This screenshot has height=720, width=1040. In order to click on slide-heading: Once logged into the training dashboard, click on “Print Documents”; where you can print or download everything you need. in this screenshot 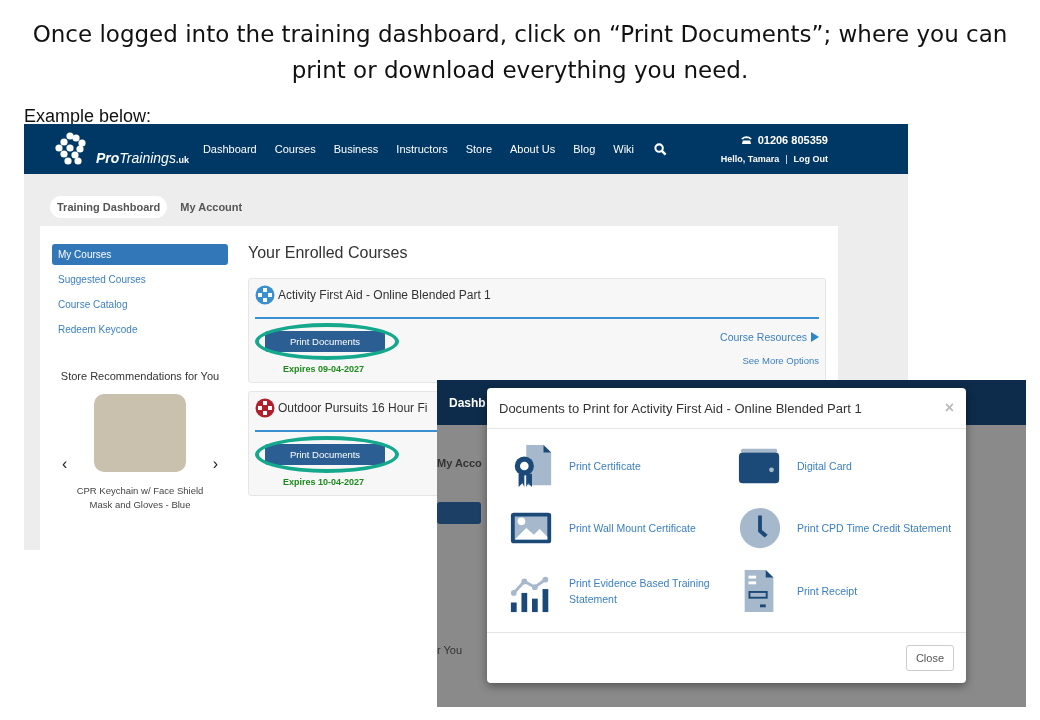, I will do `click(520, 52)`.